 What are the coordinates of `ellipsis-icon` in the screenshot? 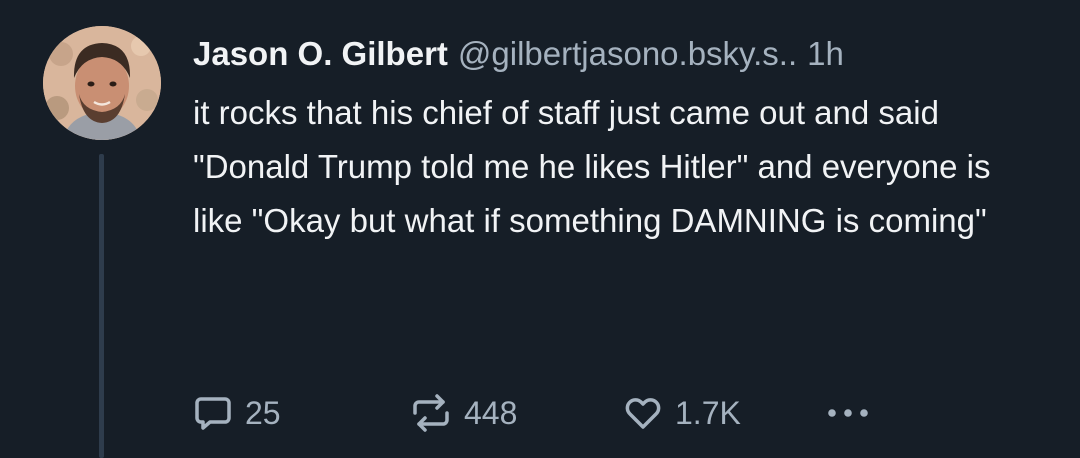 It's located at (848, 413).